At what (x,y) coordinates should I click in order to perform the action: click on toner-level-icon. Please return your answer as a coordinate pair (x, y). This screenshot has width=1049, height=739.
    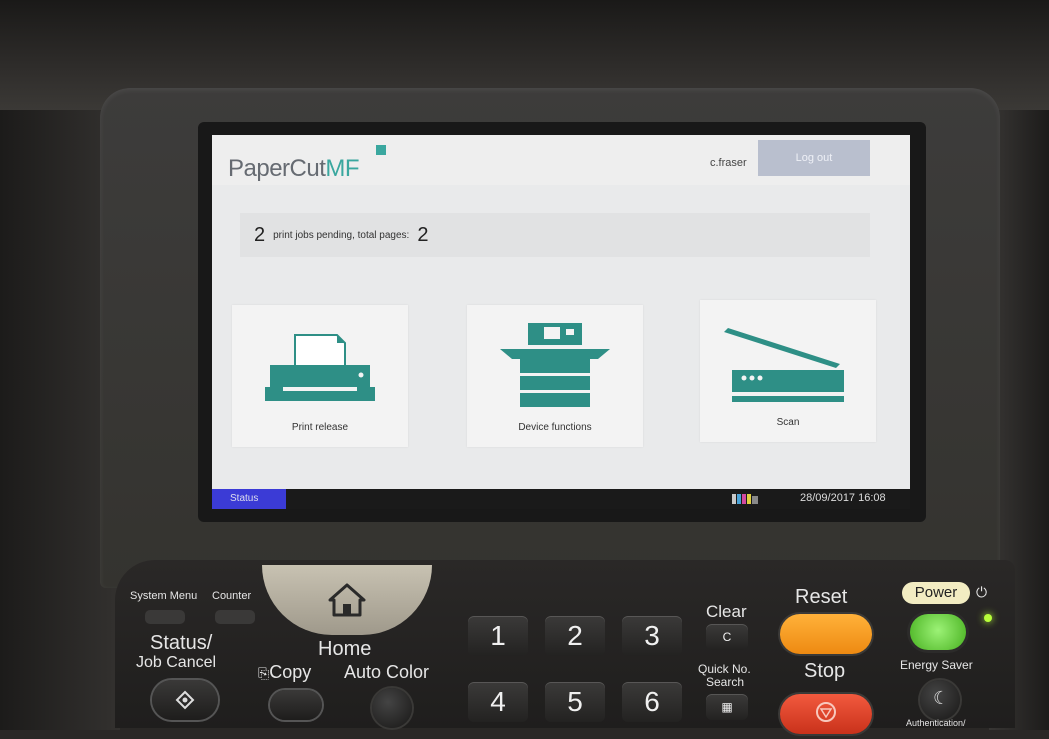
    Looking at the image, I should click on (746, 500).